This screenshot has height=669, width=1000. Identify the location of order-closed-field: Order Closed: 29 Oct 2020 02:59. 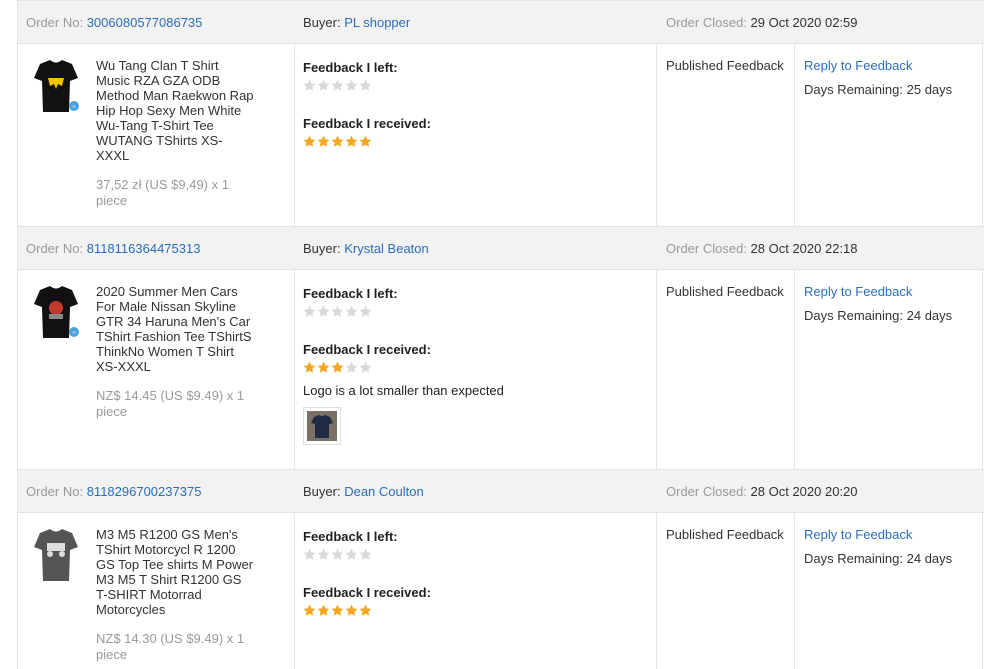
(762, 22).